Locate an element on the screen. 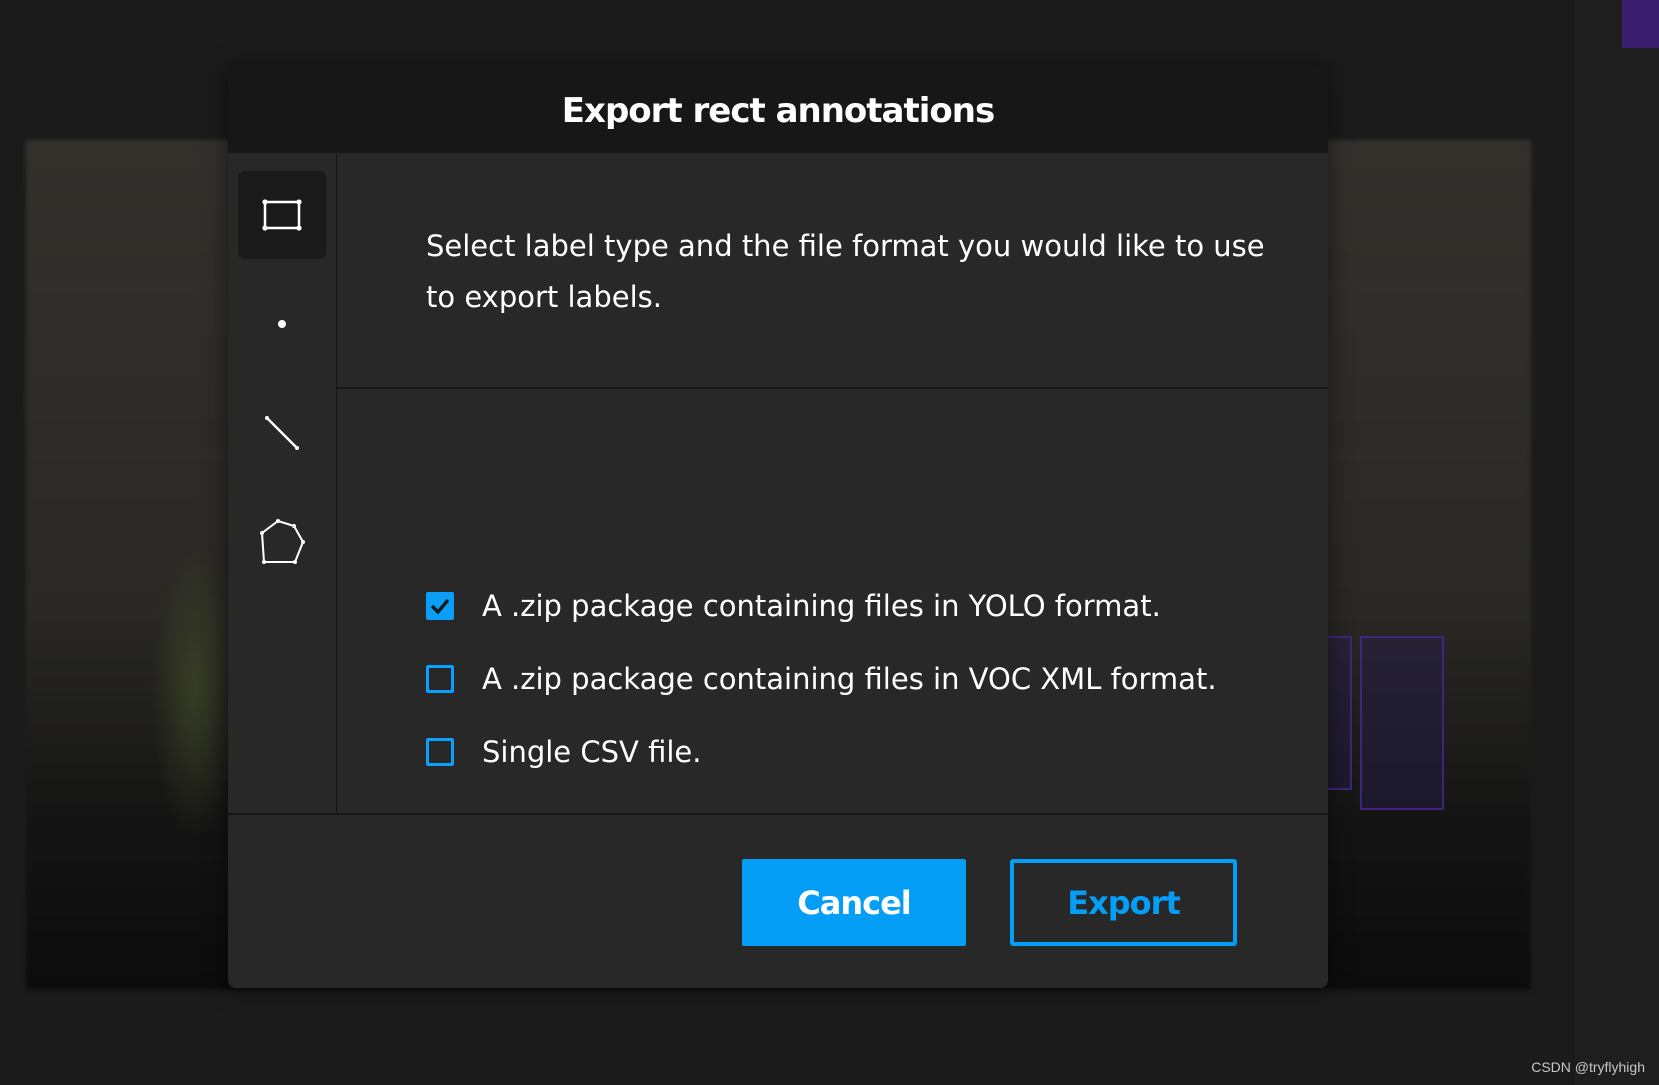 This screenshot has width=1659, height=1085. dialog-title: Export rect annotations is located at coordinates (778, 110).